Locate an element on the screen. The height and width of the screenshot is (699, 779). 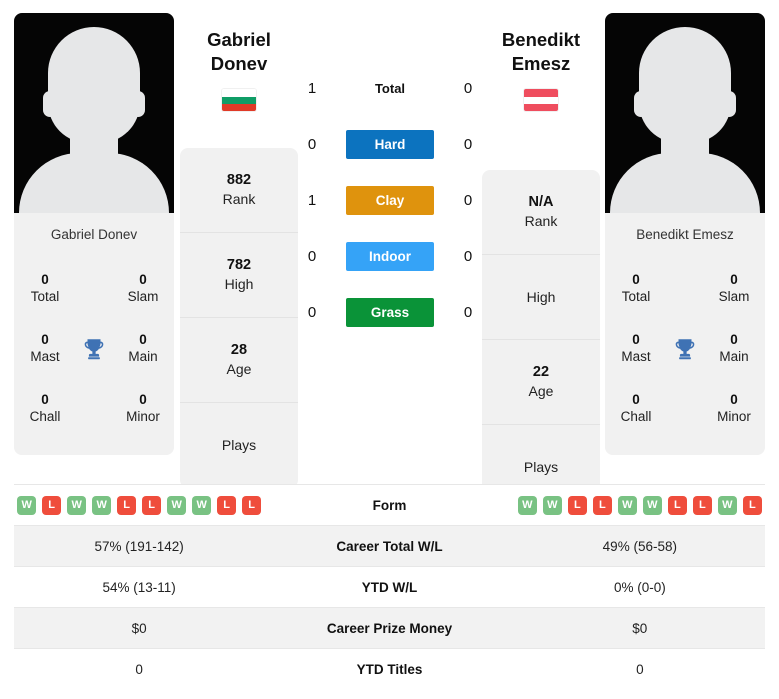
h2h-row-indoor: 0 Indoor 0 is located at coordinates (390, 256).